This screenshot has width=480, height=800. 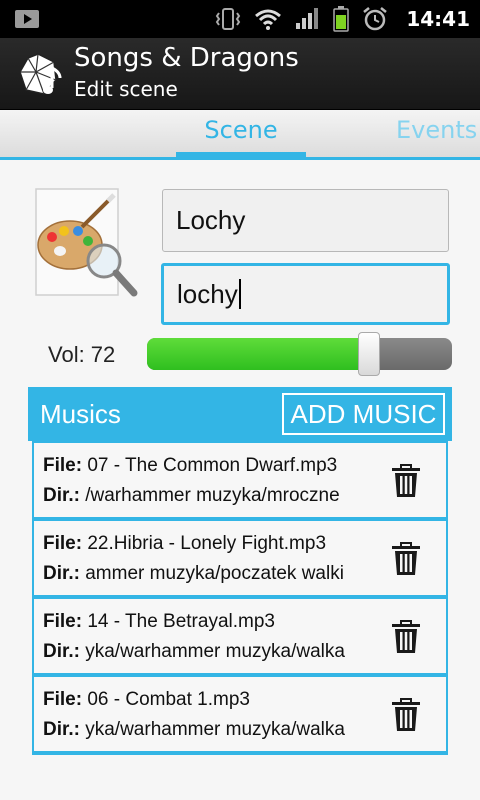 What do you see at coordinates (207, 293) in the screenshot?
I see `scene-tag-value: lochy` at bounding box center [207, 293].